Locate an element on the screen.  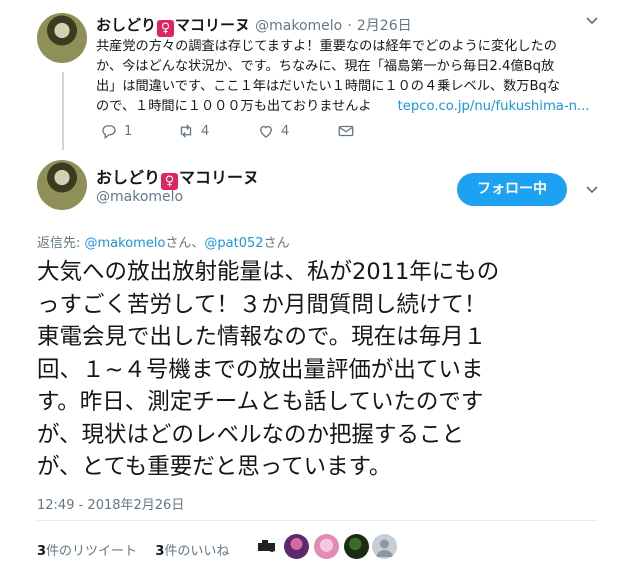
tweet-text-line: 共産党の方々の調査は存じてますよ！重要なのは経年でどのように変化したの is located at coordinates (326, 46).